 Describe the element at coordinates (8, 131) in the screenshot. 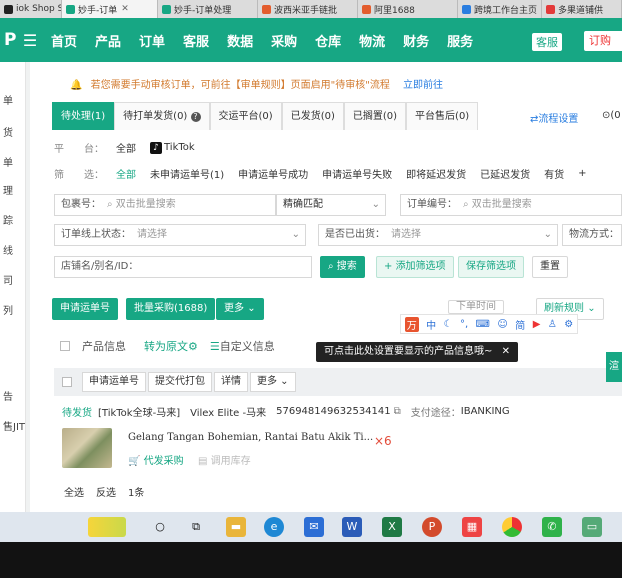

I see `sidebar-item: 货` at that location.